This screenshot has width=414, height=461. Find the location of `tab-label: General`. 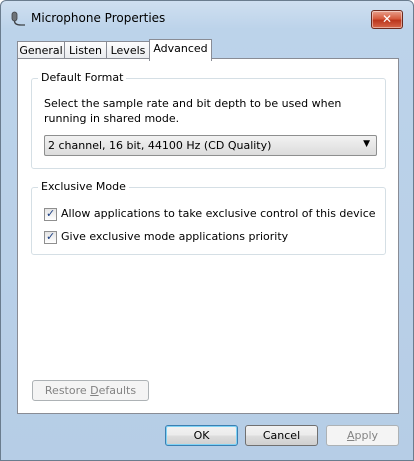

tab-label: General is located at coordinates (41, 50).